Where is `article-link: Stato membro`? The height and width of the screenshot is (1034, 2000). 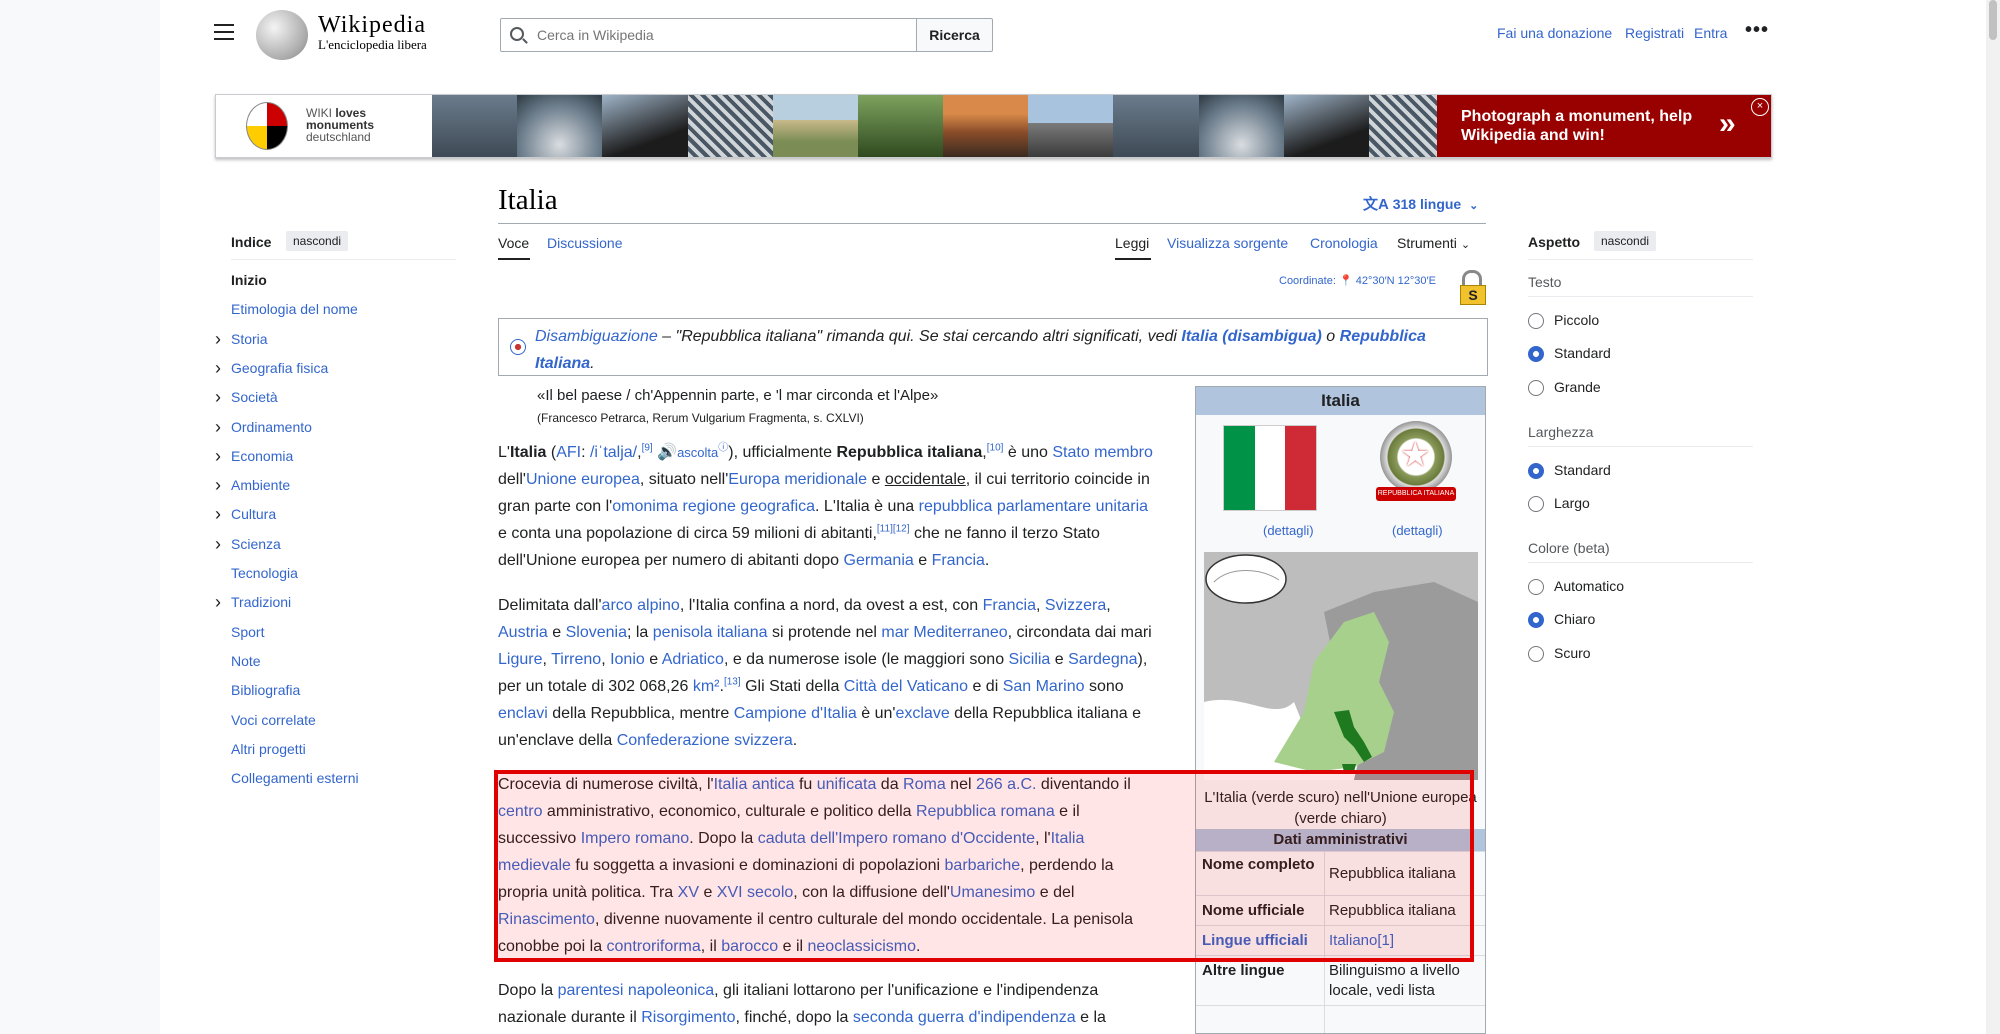
article-link: Stato membro is located at coordinates (1102, 452).